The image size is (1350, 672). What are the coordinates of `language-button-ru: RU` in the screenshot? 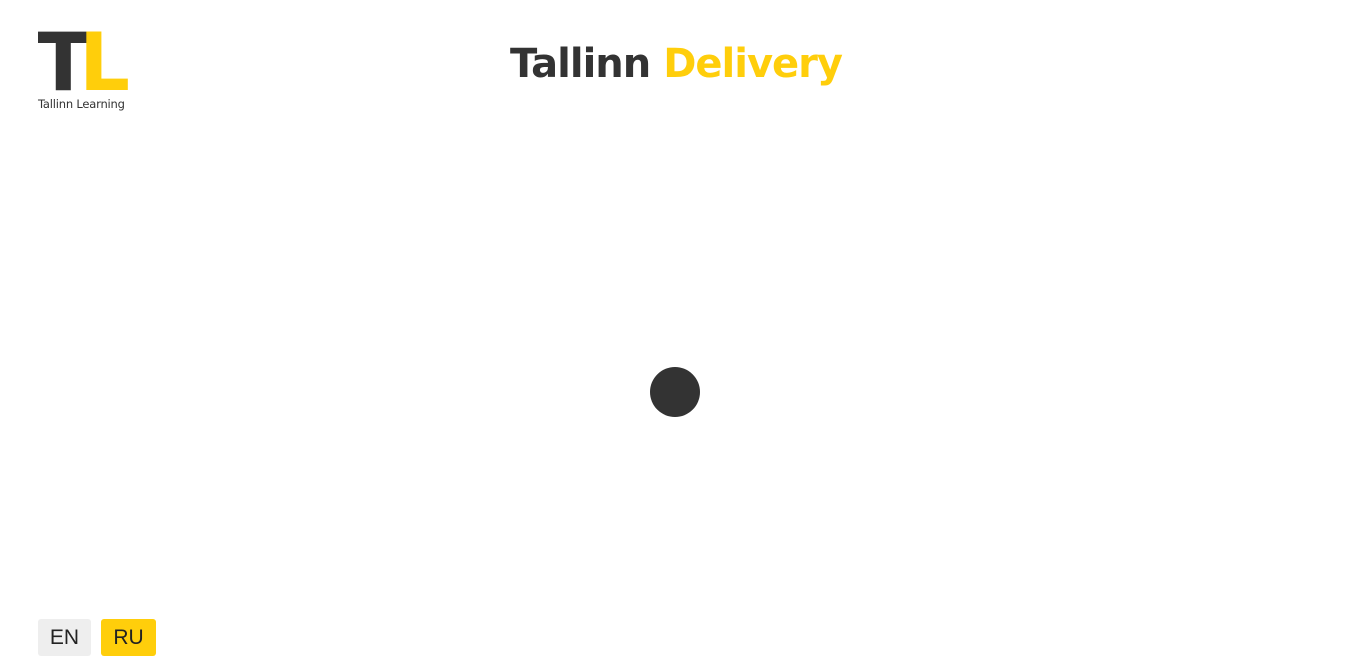 It's located at (128, 637).